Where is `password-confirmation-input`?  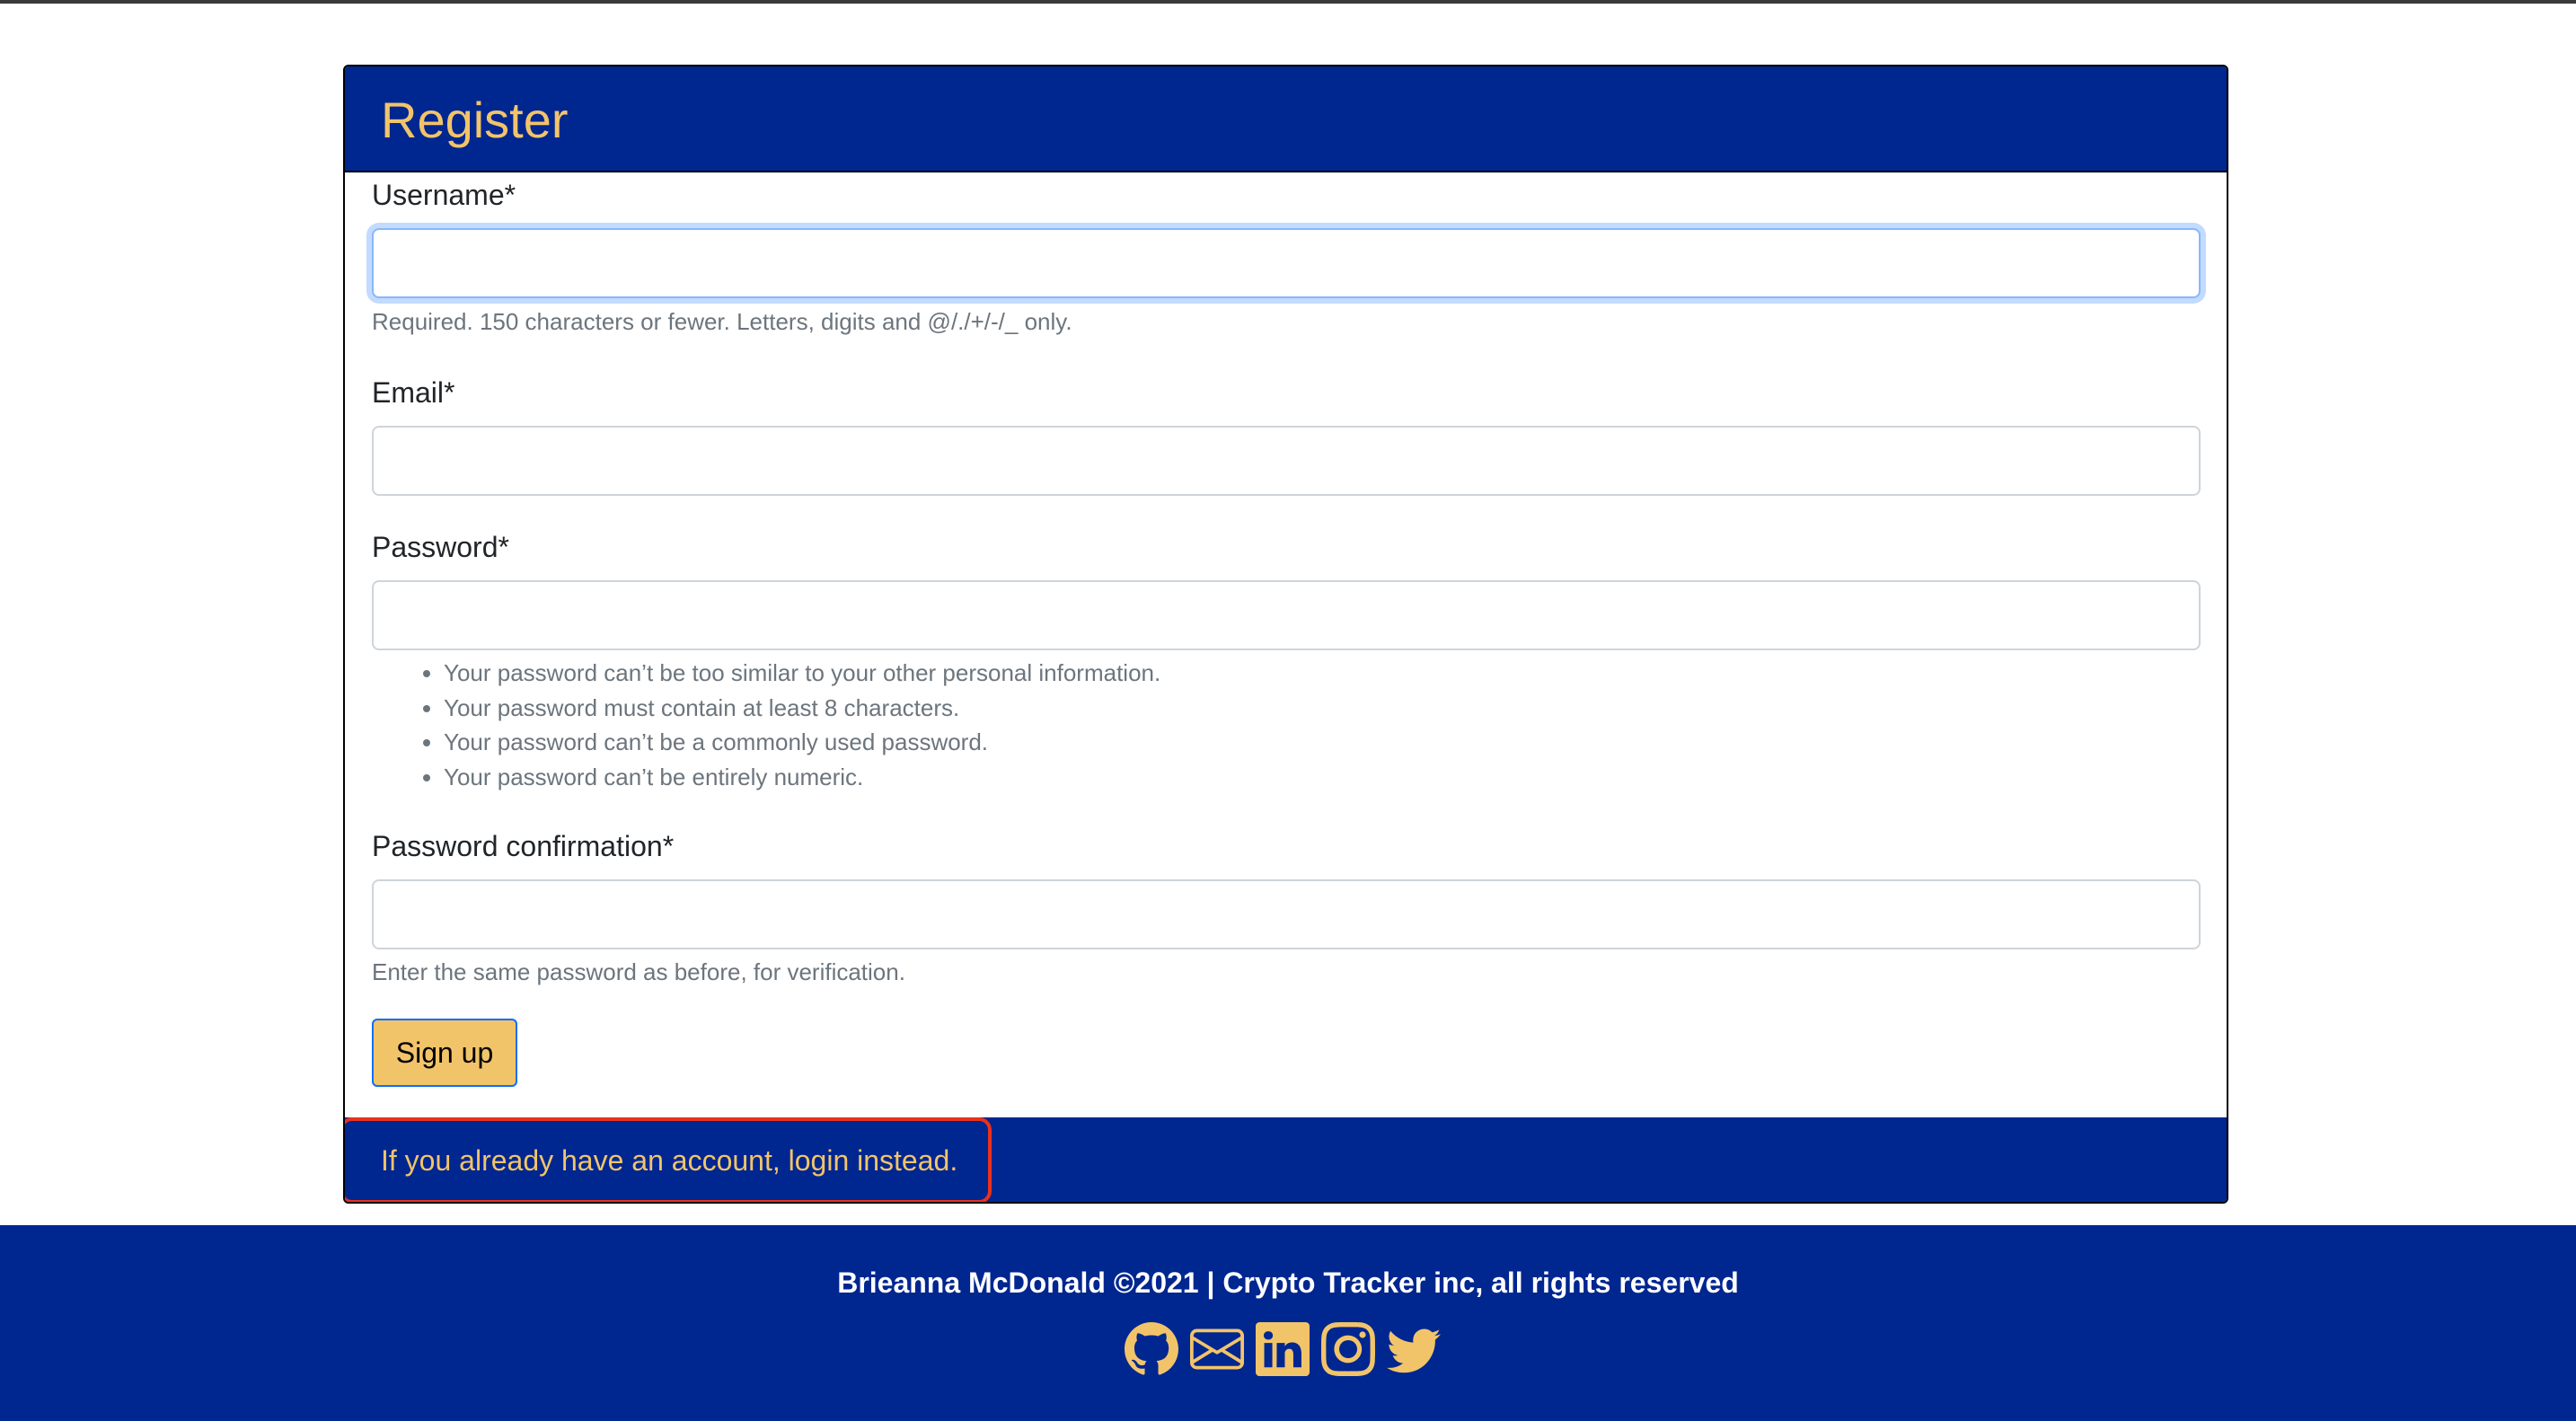 password-confirmation-input is located at coordinates (1286, 914).